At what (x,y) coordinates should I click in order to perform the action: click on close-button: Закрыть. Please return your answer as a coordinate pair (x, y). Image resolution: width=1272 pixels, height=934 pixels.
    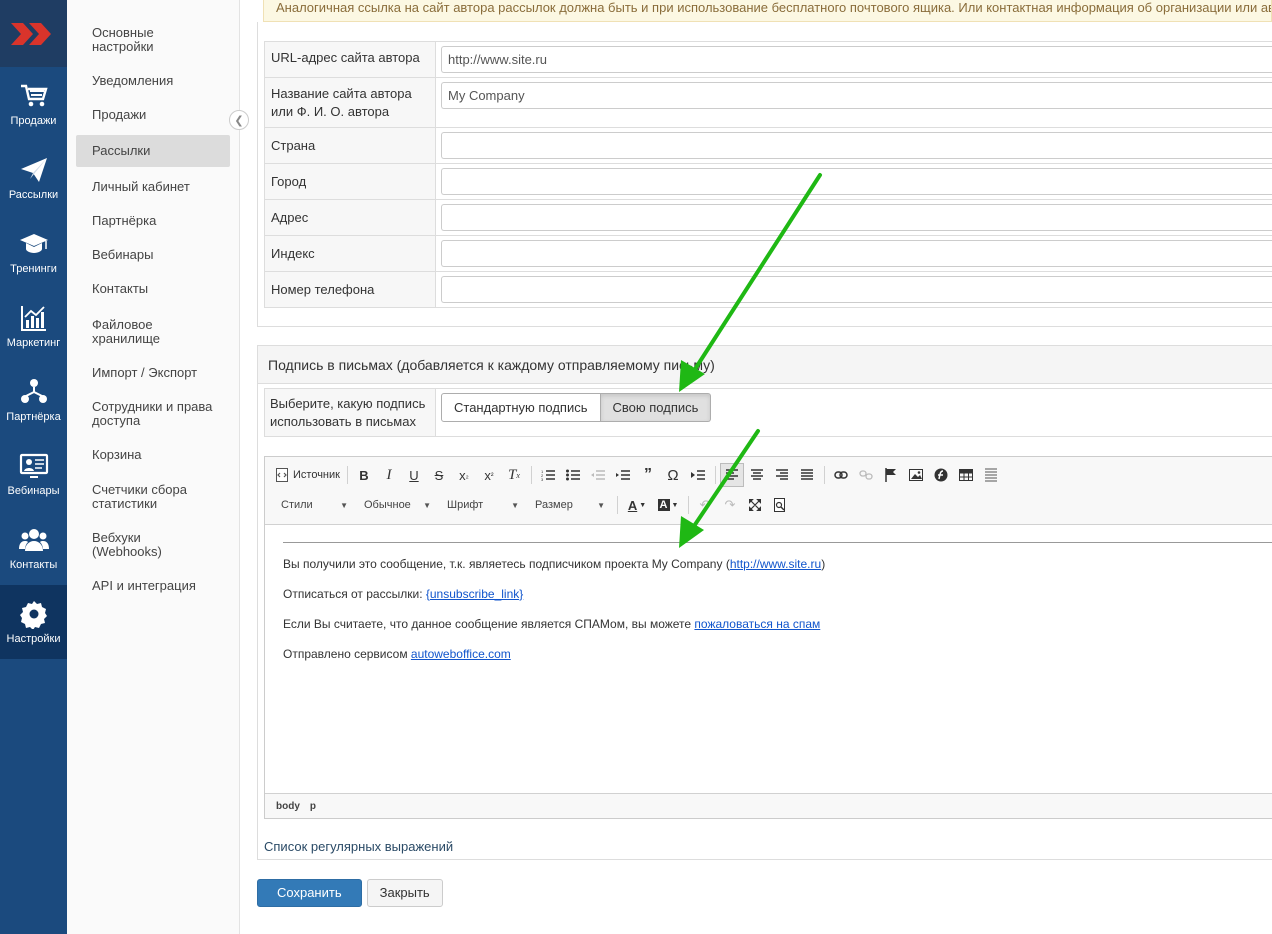
    Looking at the image, I should click on (404, 893).